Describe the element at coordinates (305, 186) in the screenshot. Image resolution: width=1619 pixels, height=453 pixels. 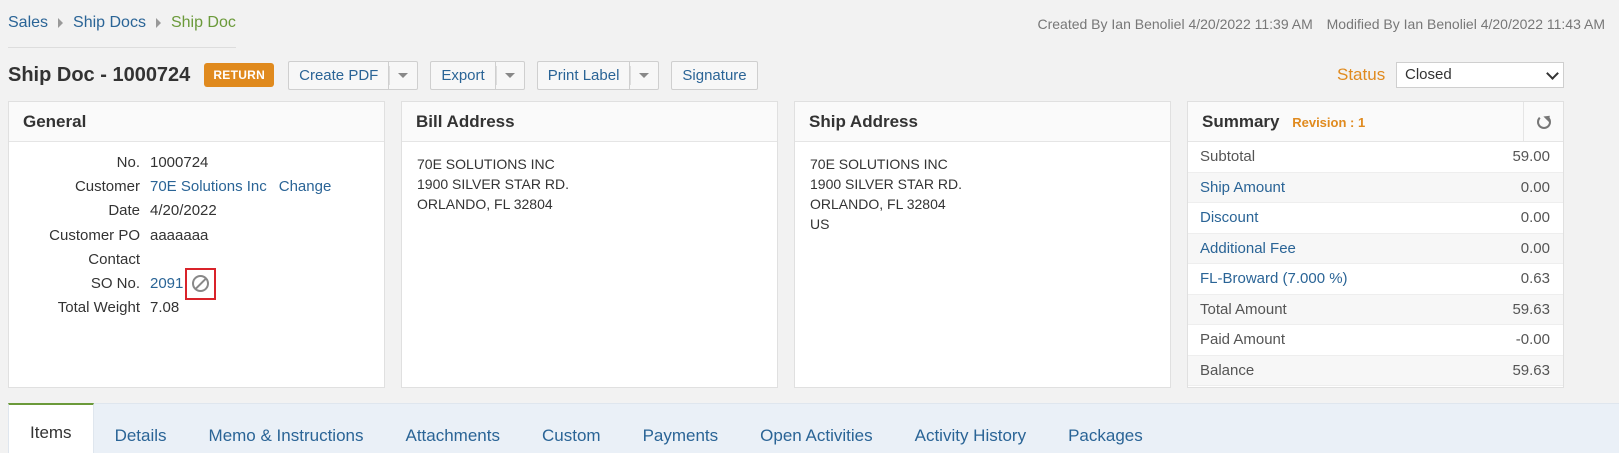
I see `change-customer-link: Change` at that location.